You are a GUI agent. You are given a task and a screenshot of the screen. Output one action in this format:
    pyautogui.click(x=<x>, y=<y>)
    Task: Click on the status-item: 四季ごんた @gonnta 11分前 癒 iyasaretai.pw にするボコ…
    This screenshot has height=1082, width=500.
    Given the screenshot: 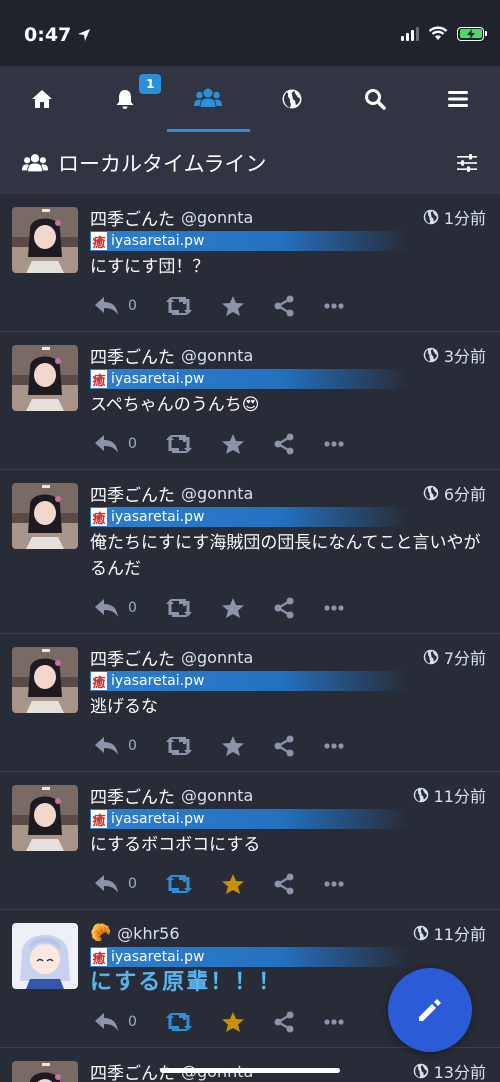 What is the action you would take?
    pyautogui.click(x=250, y=841)
    